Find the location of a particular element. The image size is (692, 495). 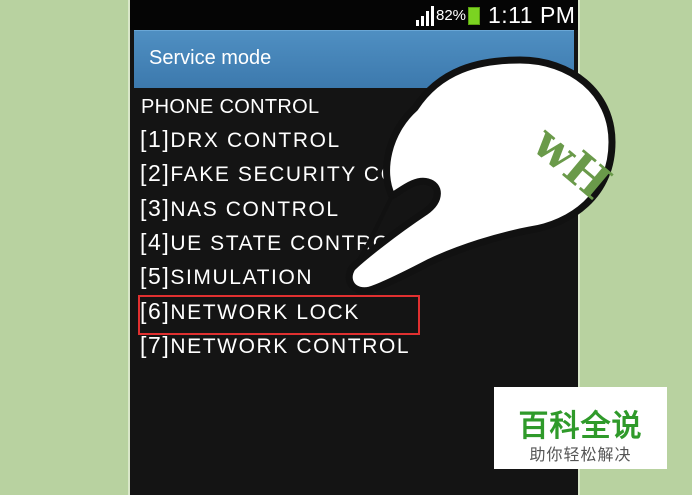

signal-icon is located at coordinates (425, 16).